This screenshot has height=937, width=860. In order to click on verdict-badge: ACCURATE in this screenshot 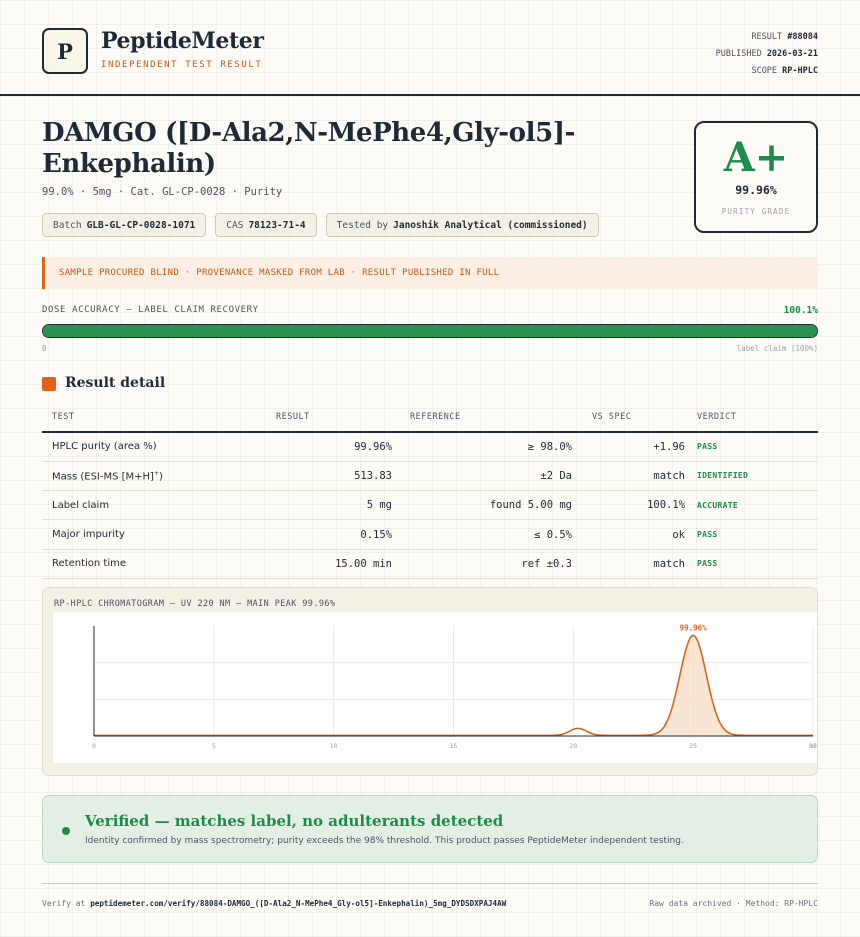, I will do `click(751, 505)`.